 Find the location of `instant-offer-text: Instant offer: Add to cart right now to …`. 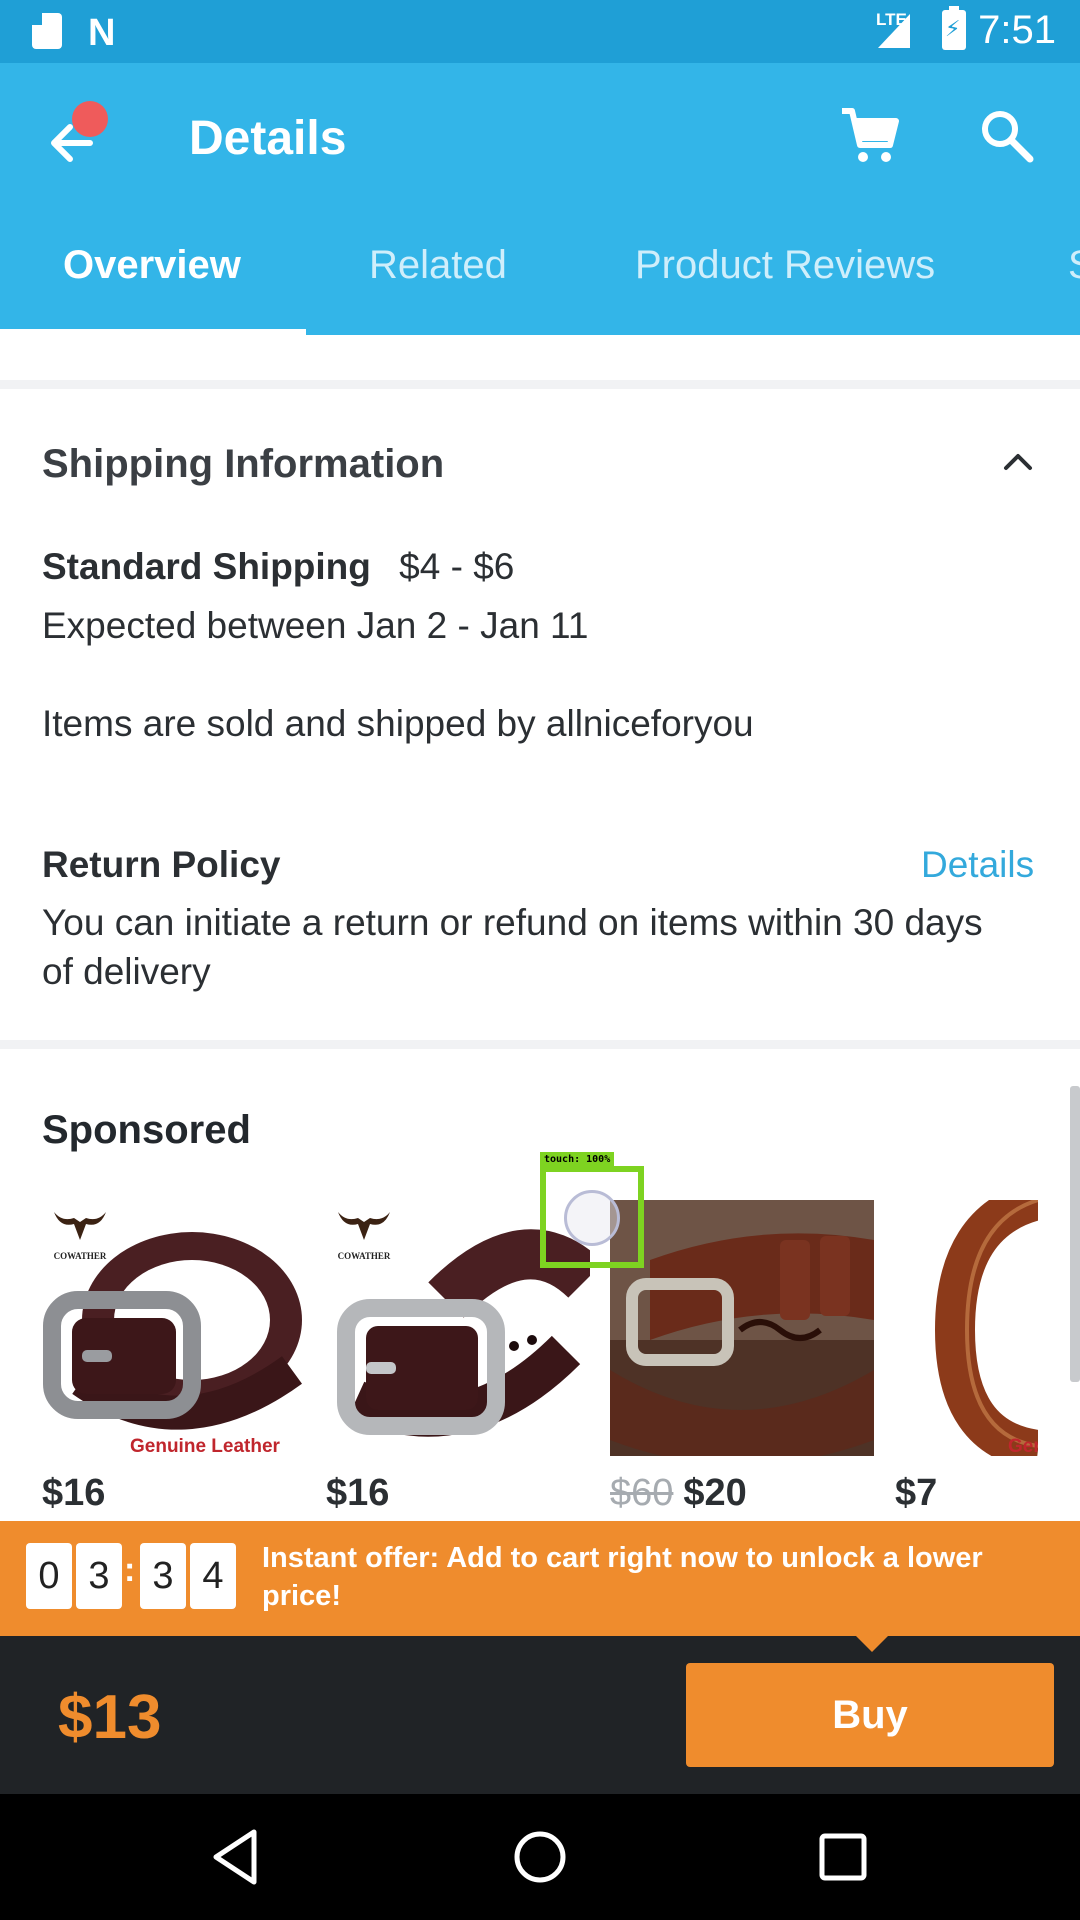

instant-offer-text: Instant offer: Add to cart right now to … is located at coordinates (622, 1577).